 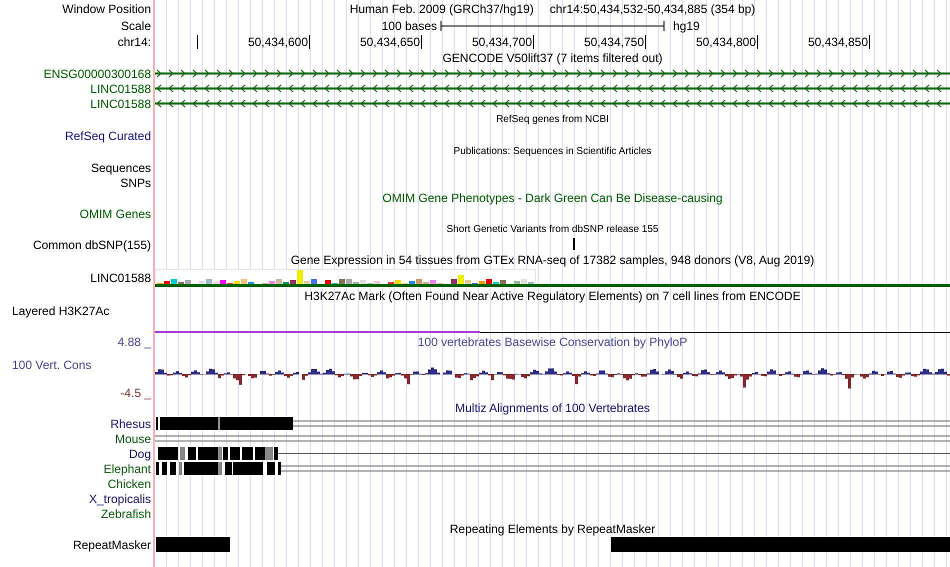 I want to click on track-title: Multiz Alignments of 100 Vertebrates, so click(x=552, y=408).